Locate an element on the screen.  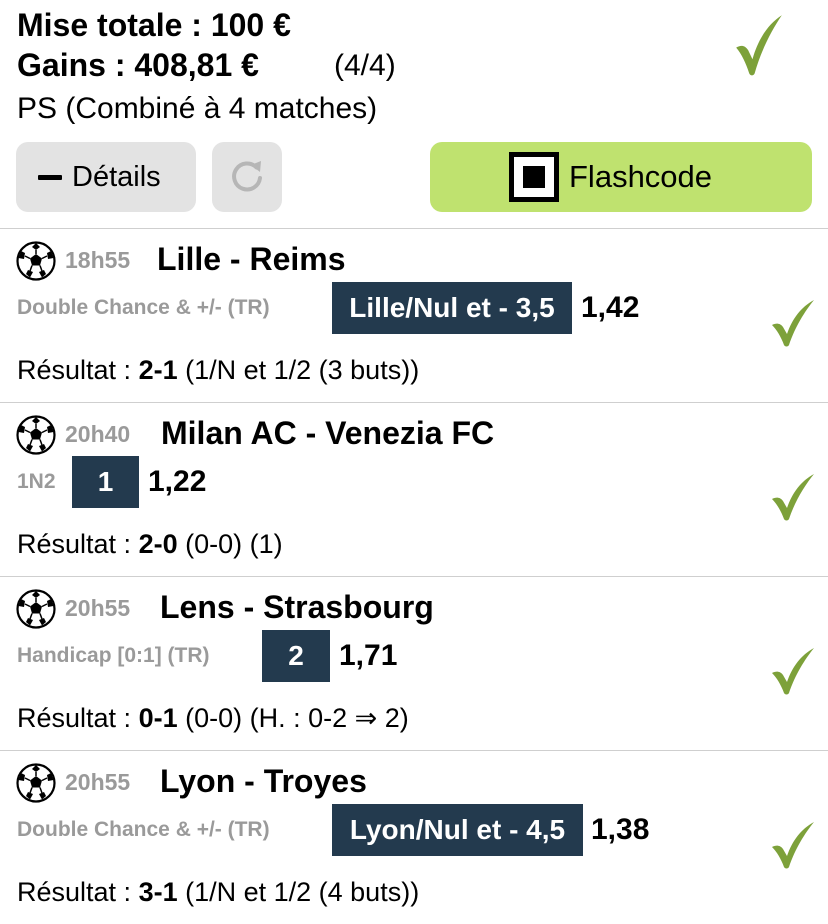
bet-type: PS (Combiné à 4 matches) is located at coordinates (197, 108).